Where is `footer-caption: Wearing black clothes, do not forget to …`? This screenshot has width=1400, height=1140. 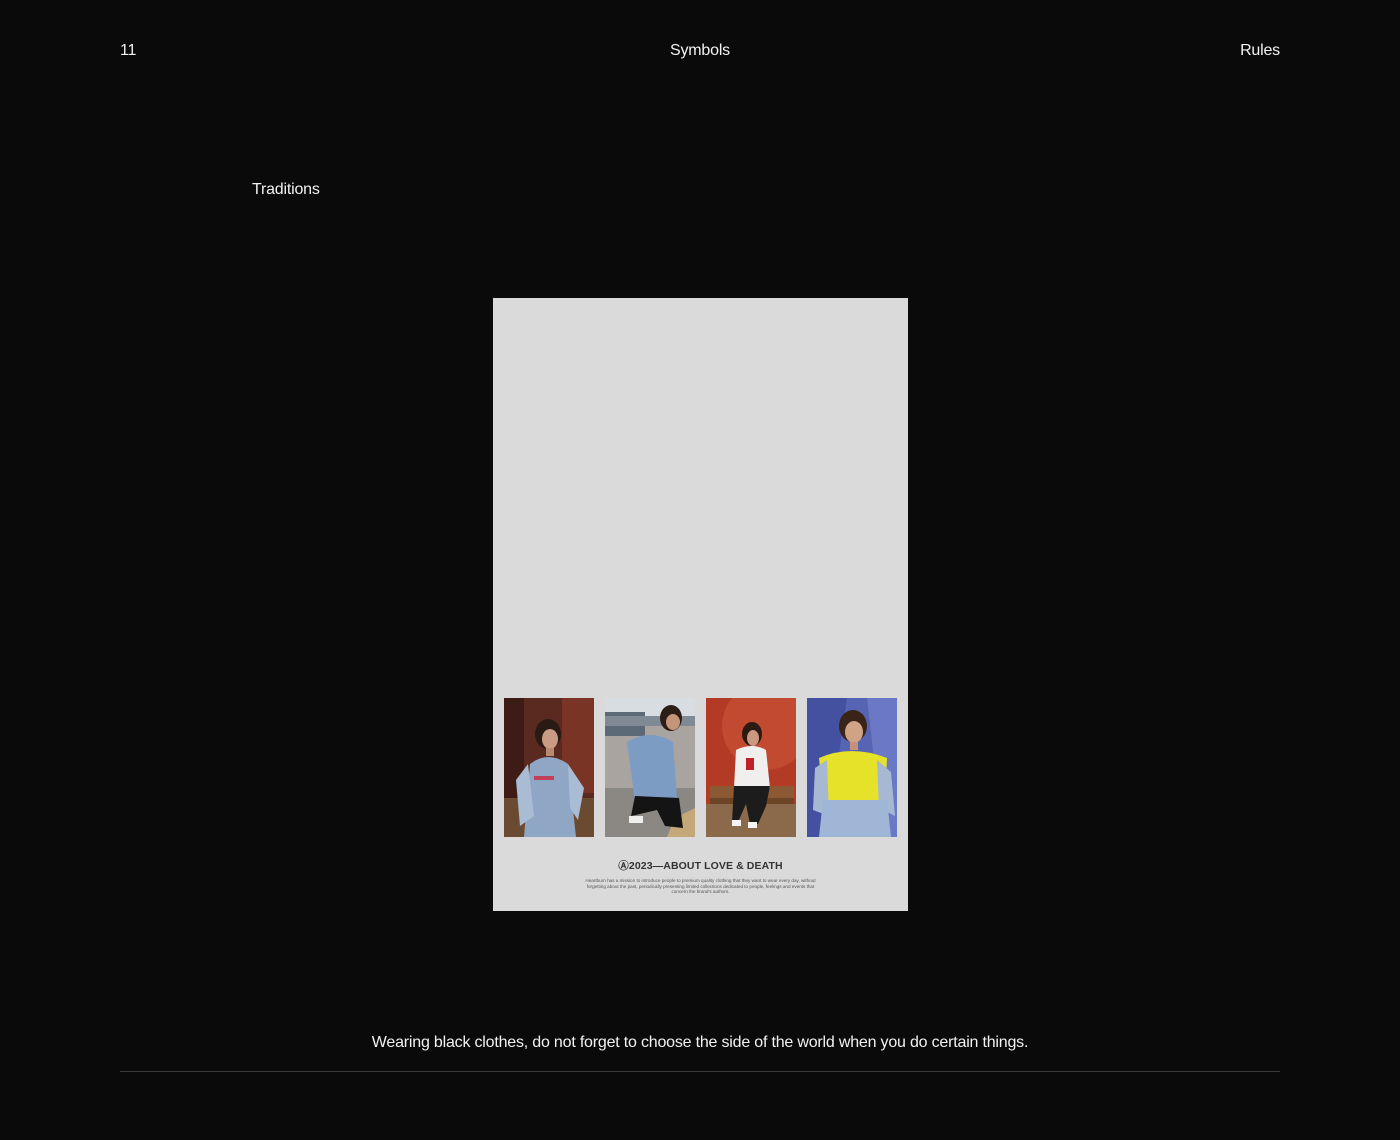 footer-caption: Wearing black clothes, do not forget to … is located at coordinates (700, 1042).